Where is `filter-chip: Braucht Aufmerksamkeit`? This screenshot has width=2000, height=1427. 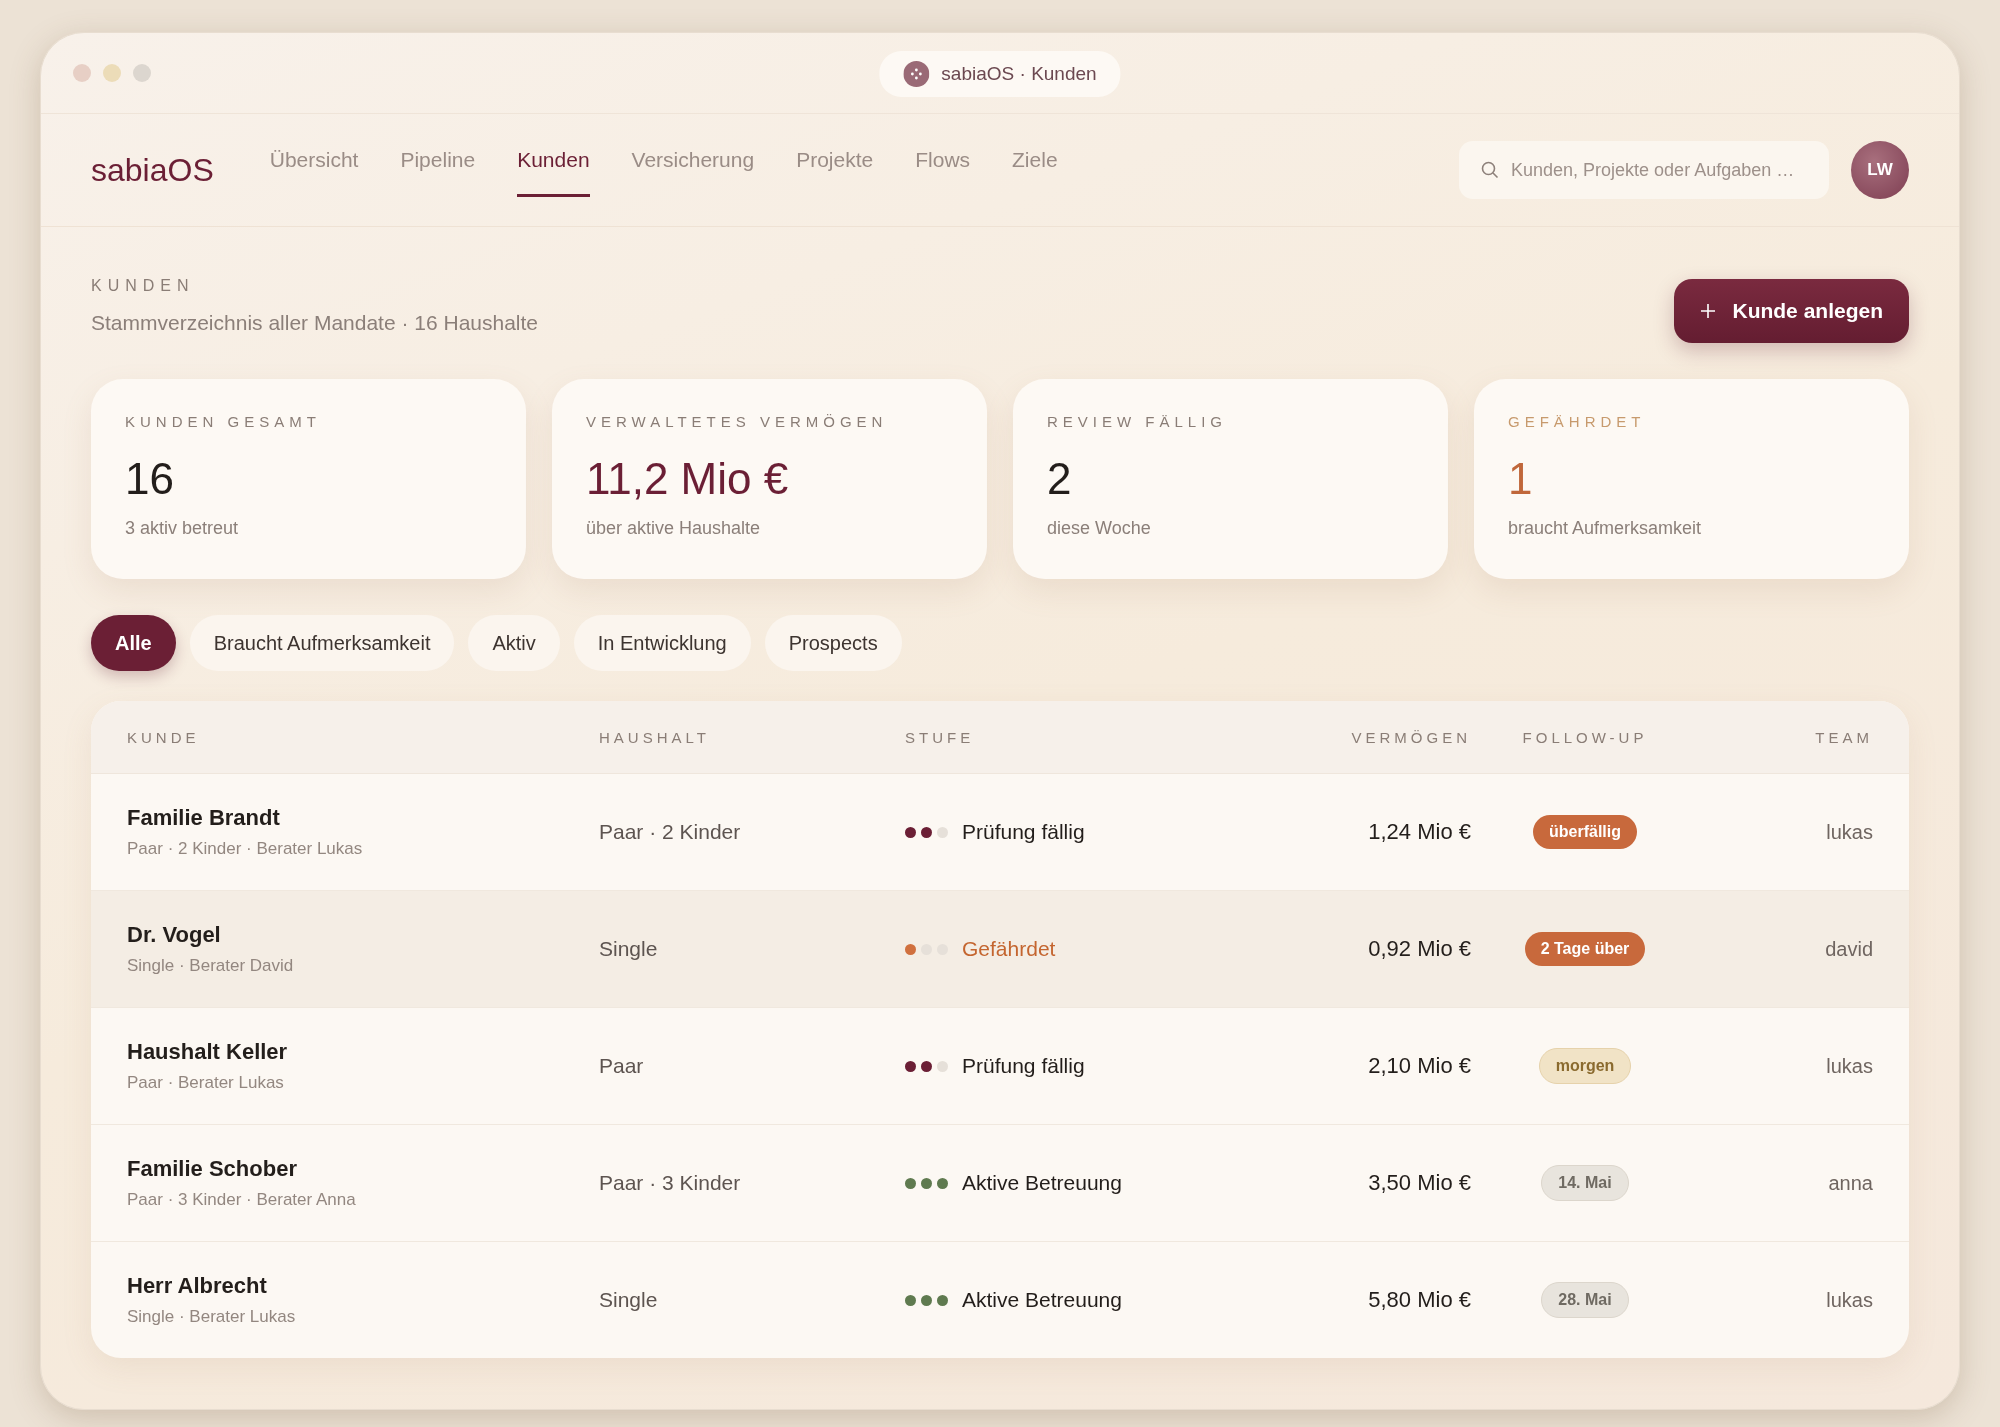
filter-chip: Braucht Aufmerksamkeit is located at coordinates (322, 643).